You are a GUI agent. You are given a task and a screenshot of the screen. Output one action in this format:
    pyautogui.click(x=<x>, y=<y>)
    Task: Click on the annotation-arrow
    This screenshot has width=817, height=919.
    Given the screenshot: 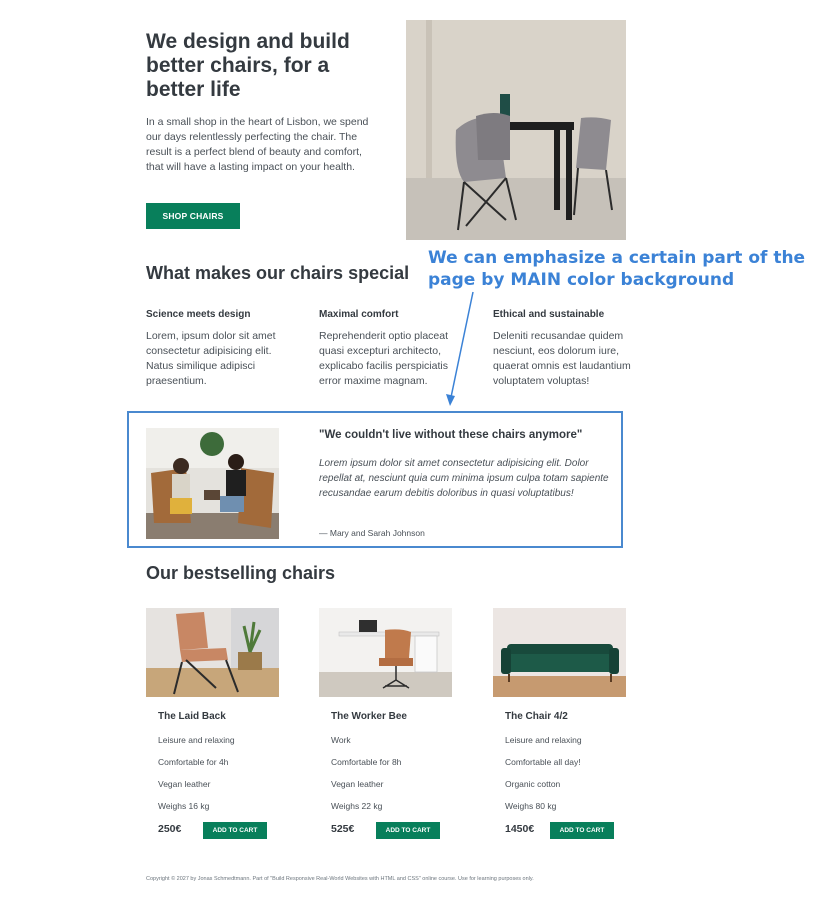 What is the action you would take?
    pyautogui.click(x=460, y=348)
    